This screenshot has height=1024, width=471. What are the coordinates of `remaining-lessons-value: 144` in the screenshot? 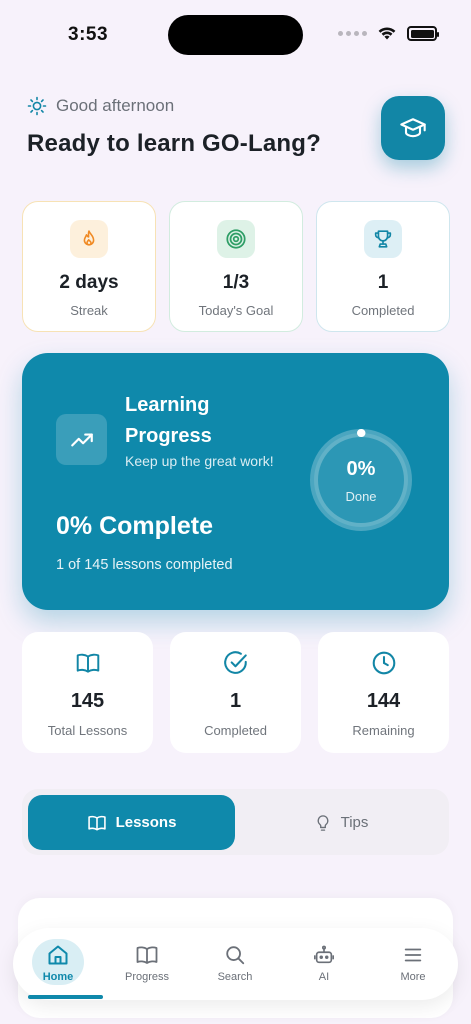 It's located at (383, 701).